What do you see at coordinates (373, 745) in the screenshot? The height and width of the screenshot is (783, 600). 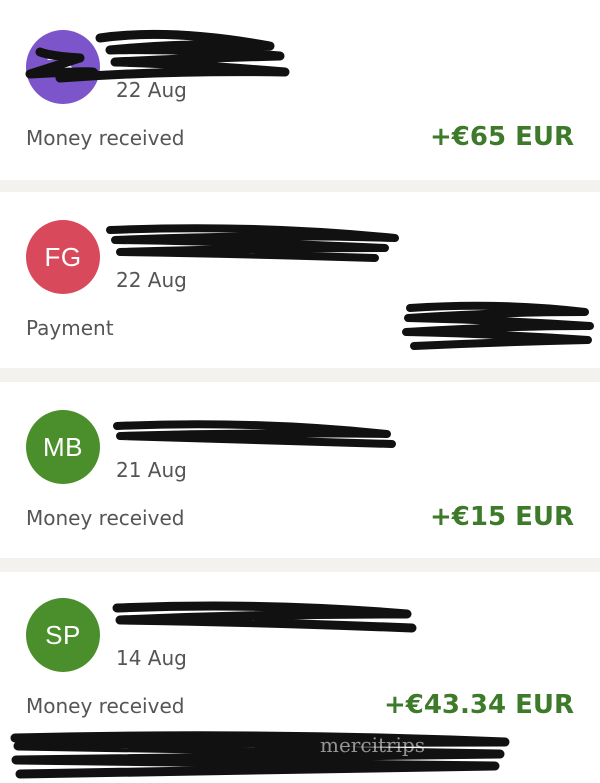 I see `watermark: mercitrips` at bounding box center [373, 745].